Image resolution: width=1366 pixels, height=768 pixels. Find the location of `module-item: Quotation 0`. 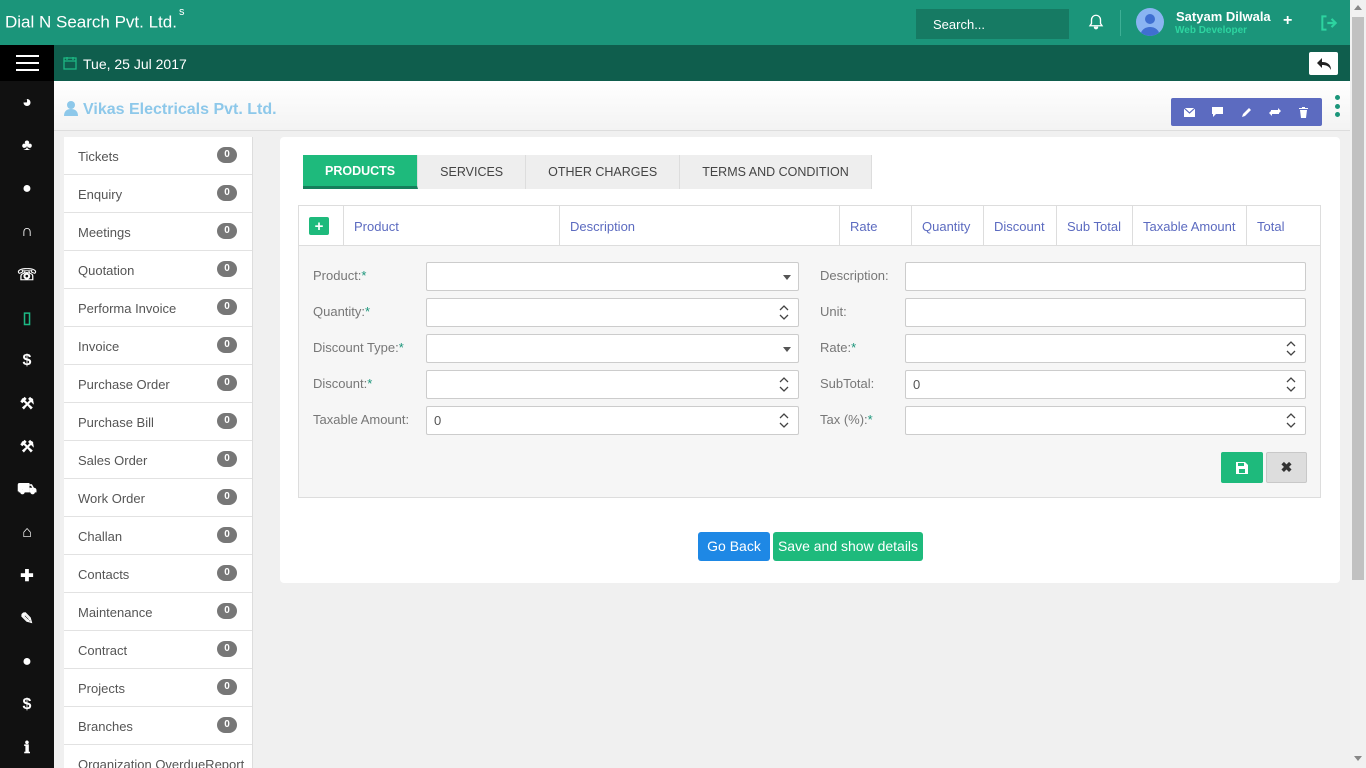

module-item: Quotation 0 is located at coordinates (158, 270).